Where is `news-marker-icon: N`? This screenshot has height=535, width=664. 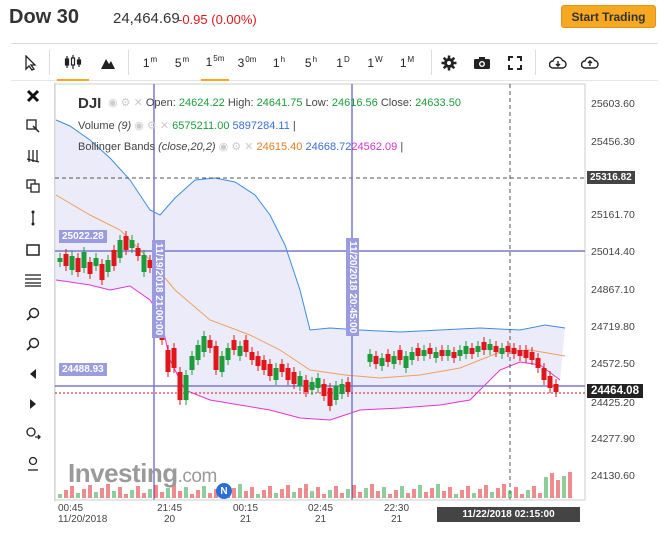 news-marker-icon: N is located at coordinates (224, 491).